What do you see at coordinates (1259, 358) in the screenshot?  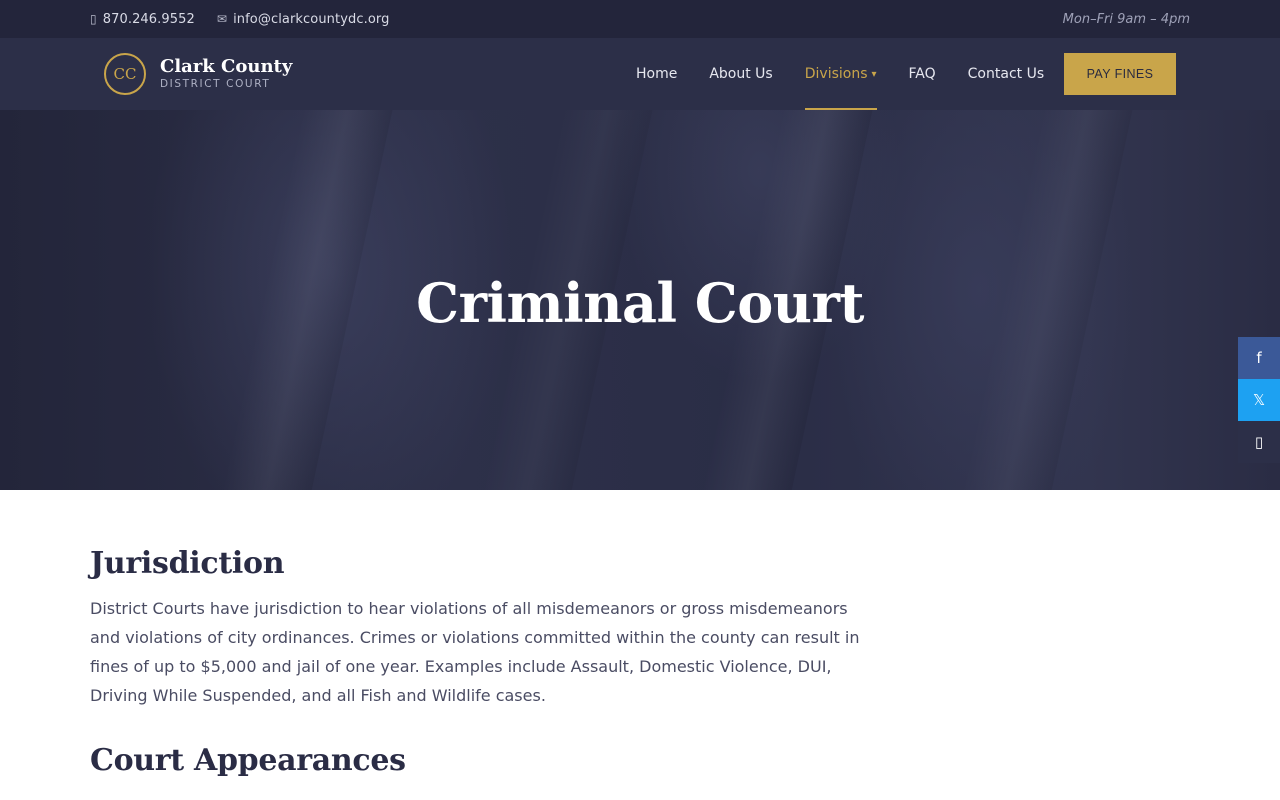 I see `facebook-icon: f` at bounding box center [1259, 358].